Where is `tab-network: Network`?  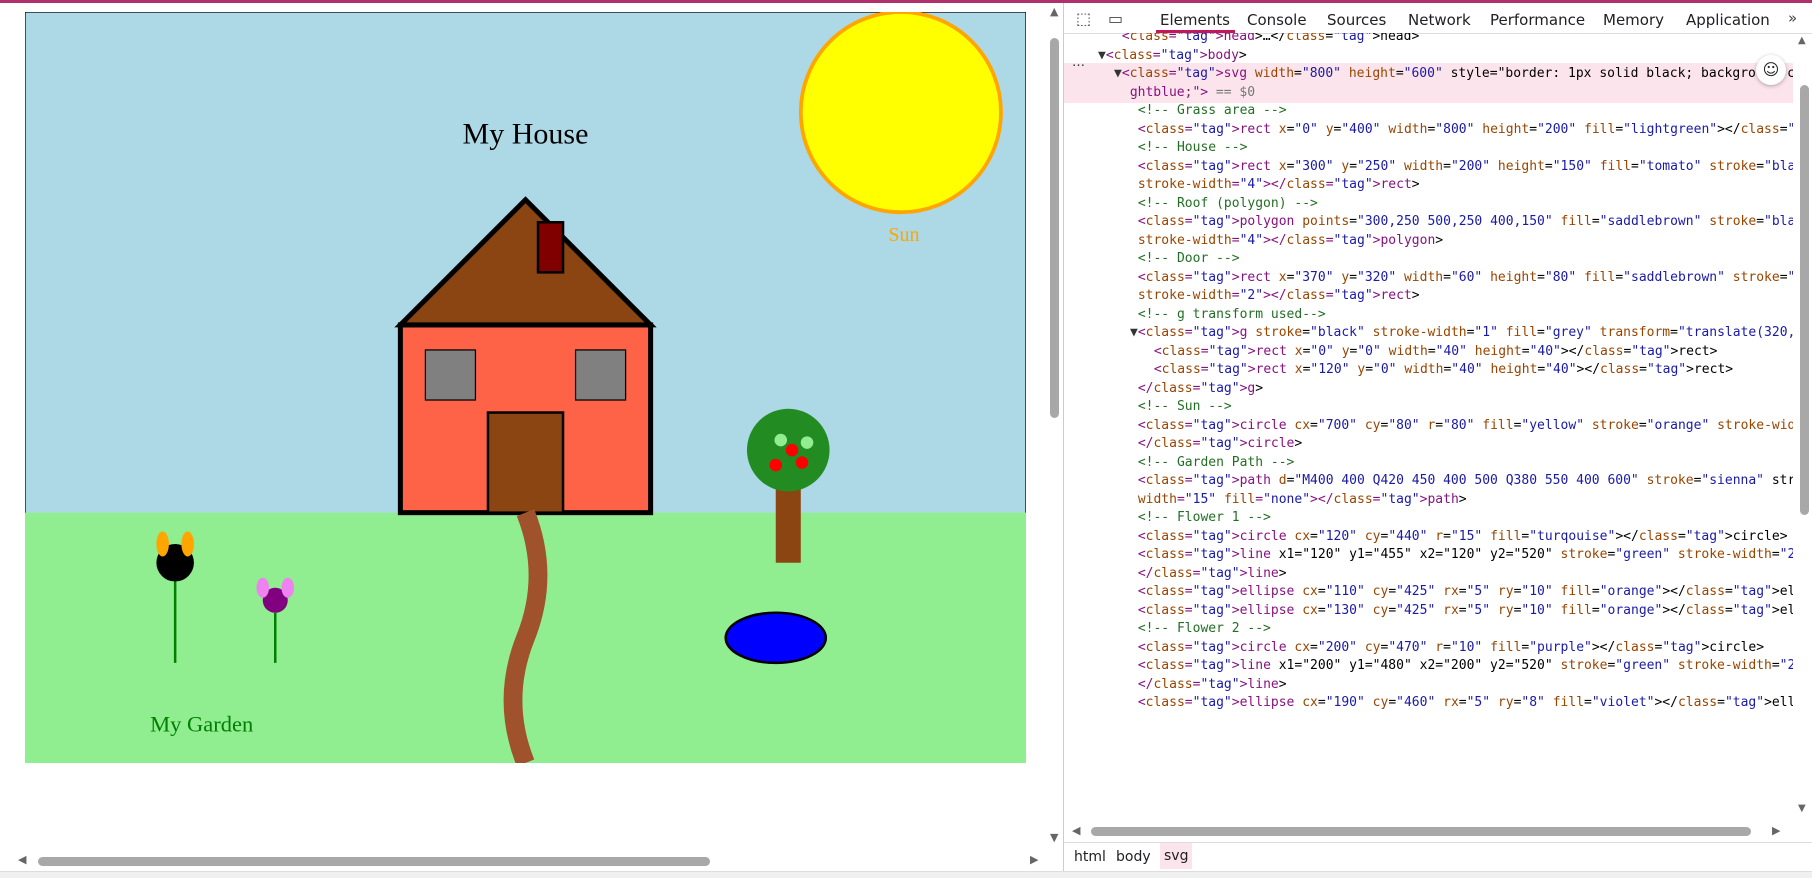
tab-network: Network is located at coordinates (1439, 20).